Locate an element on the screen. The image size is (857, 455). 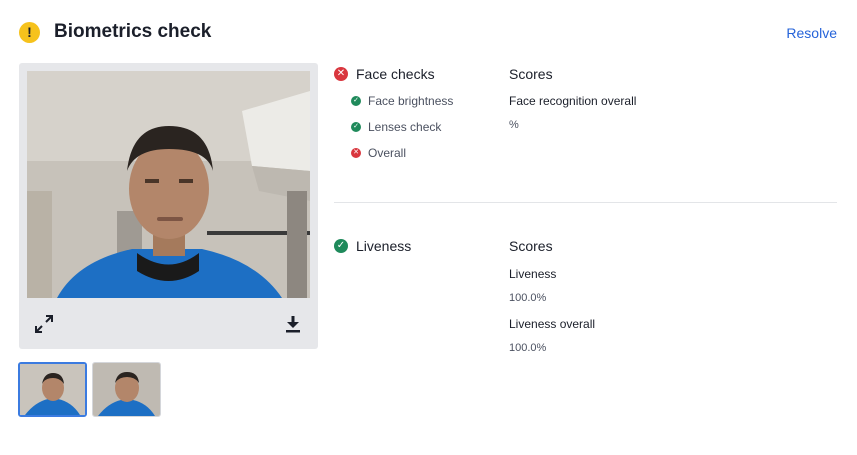
download-icon is located at coordinates (293, 324).